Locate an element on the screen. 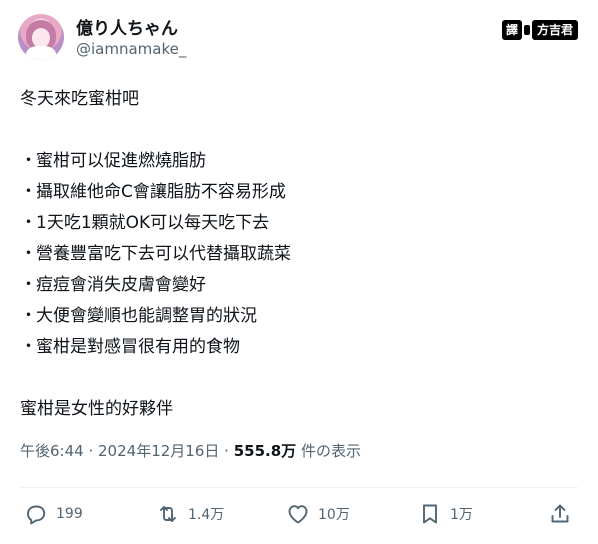 The image size is (598, 544). action-bar: 199 1.4万 10万 1万 is located at coordinates (299, 516).